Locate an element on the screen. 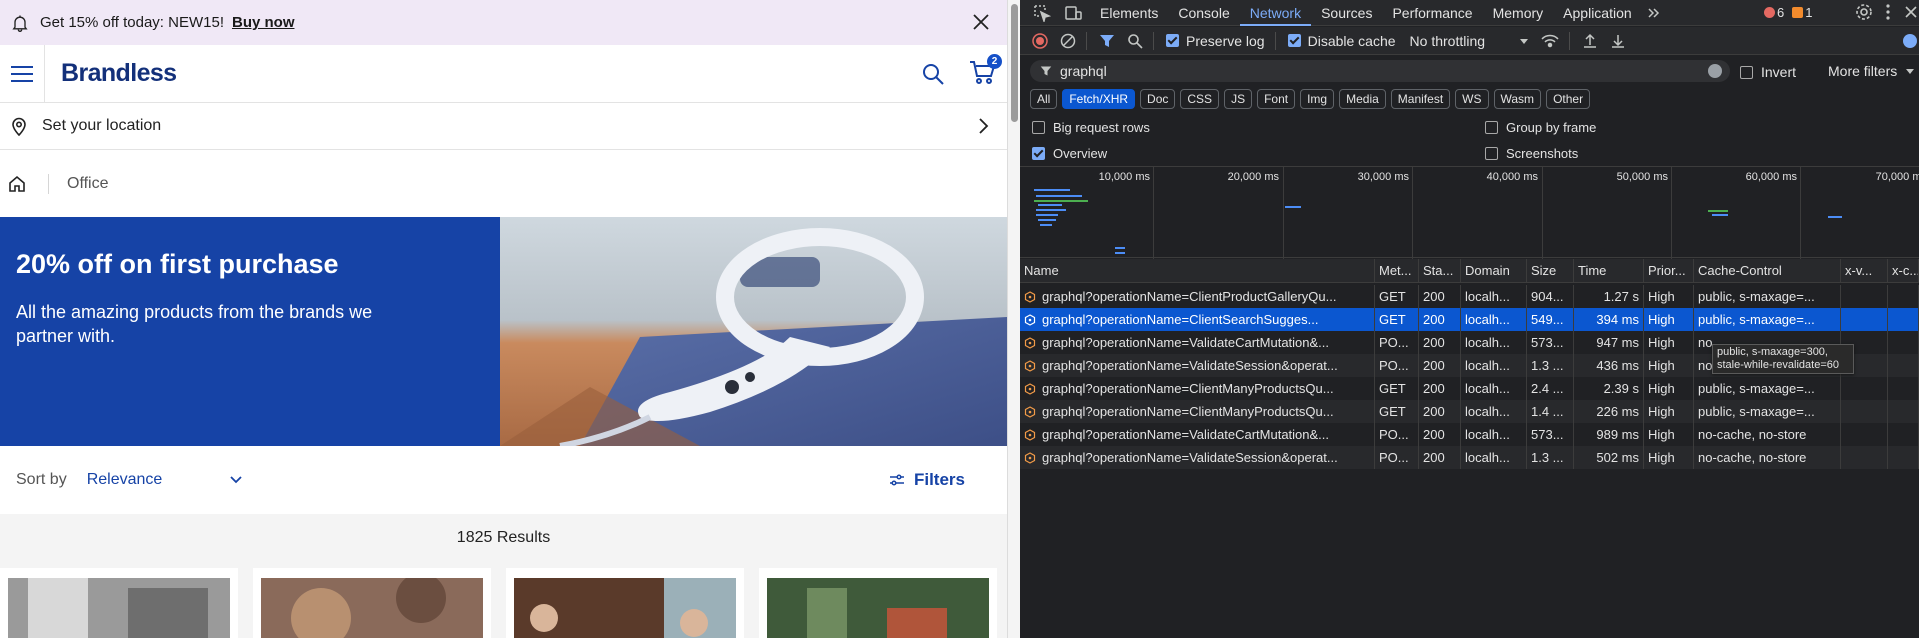 This screenshot has width=1919, height=638. disable-cache-checkbox is located at coordinates (1294, 40).